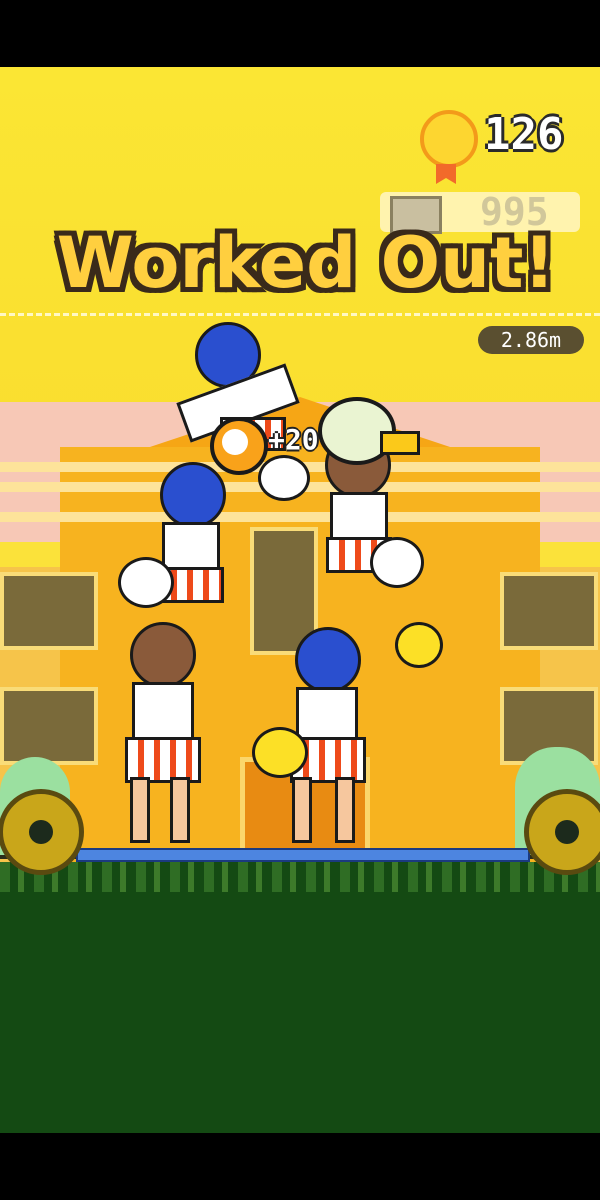  I want to click on grass-edge, so click(300, 877).